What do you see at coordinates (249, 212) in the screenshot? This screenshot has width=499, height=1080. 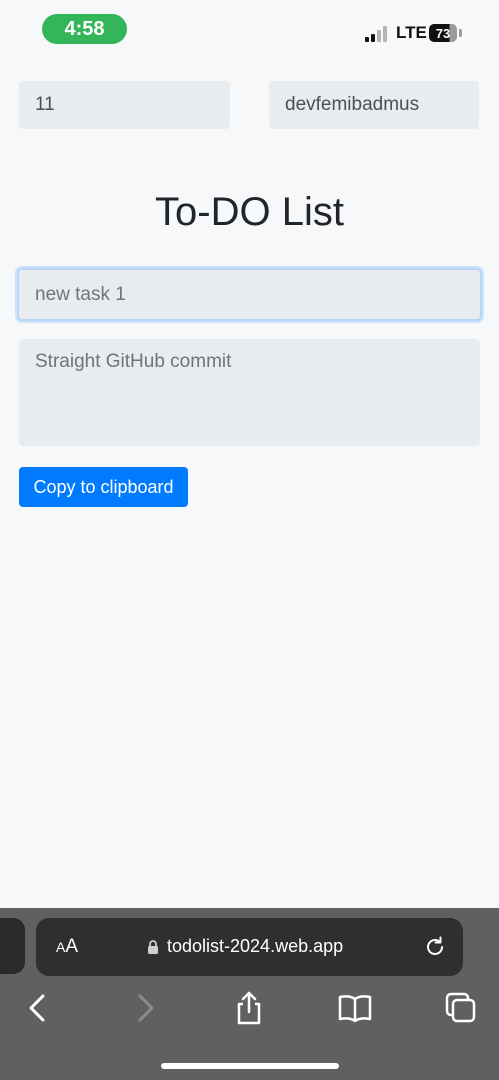 I see `page-title: To-DO List` at bounding box center [249, 212].